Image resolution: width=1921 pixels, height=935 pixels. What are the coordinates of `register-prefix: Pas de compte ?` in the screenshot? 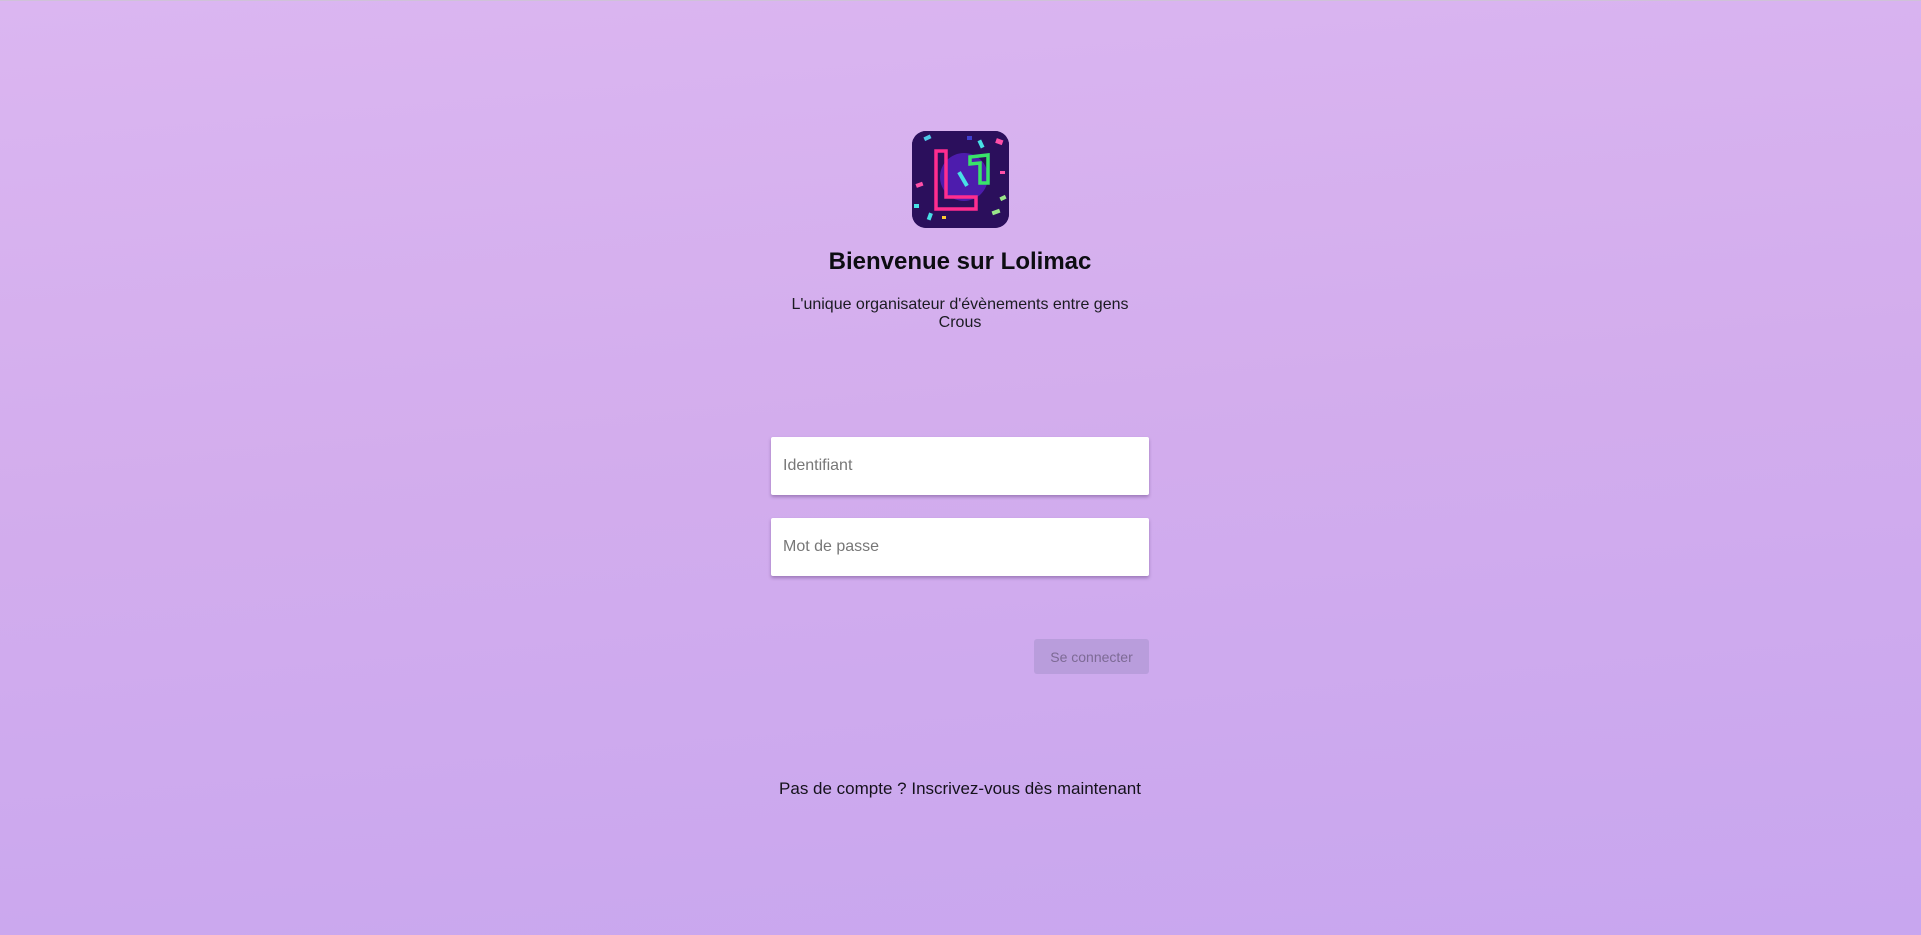 It's located at (845, 788).